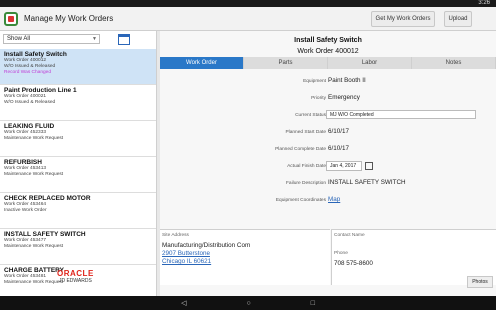 The width and height of the screenshot is (496, 310). Describe the element at coordinates (11, 18) in the screenshot. I see `app-icon` at that location.